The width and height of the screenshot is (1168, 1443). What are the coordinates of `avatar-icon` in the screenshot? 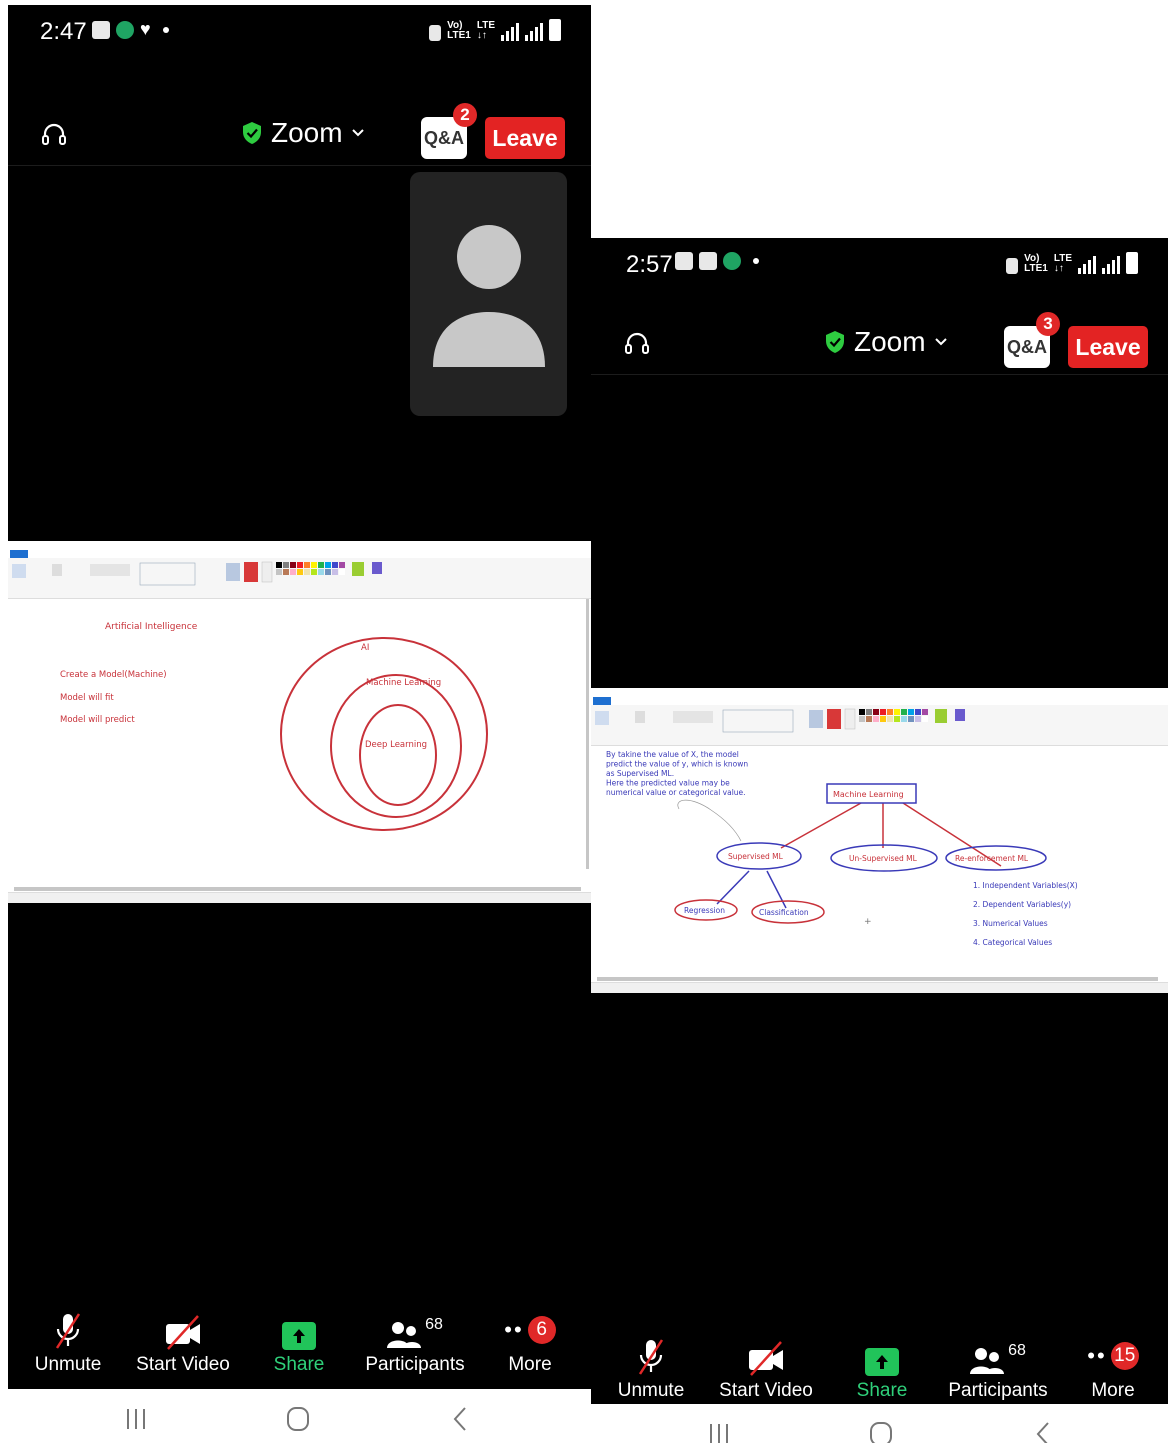 It's located at (489, 296).